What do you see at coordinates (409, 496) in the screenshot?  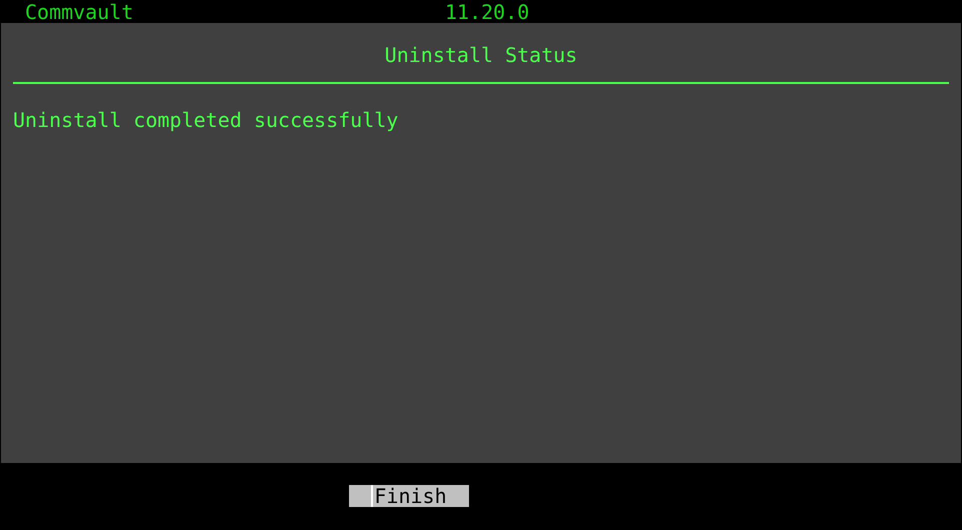 I see `finish-button: Finish` at bounding box center [409, 496].